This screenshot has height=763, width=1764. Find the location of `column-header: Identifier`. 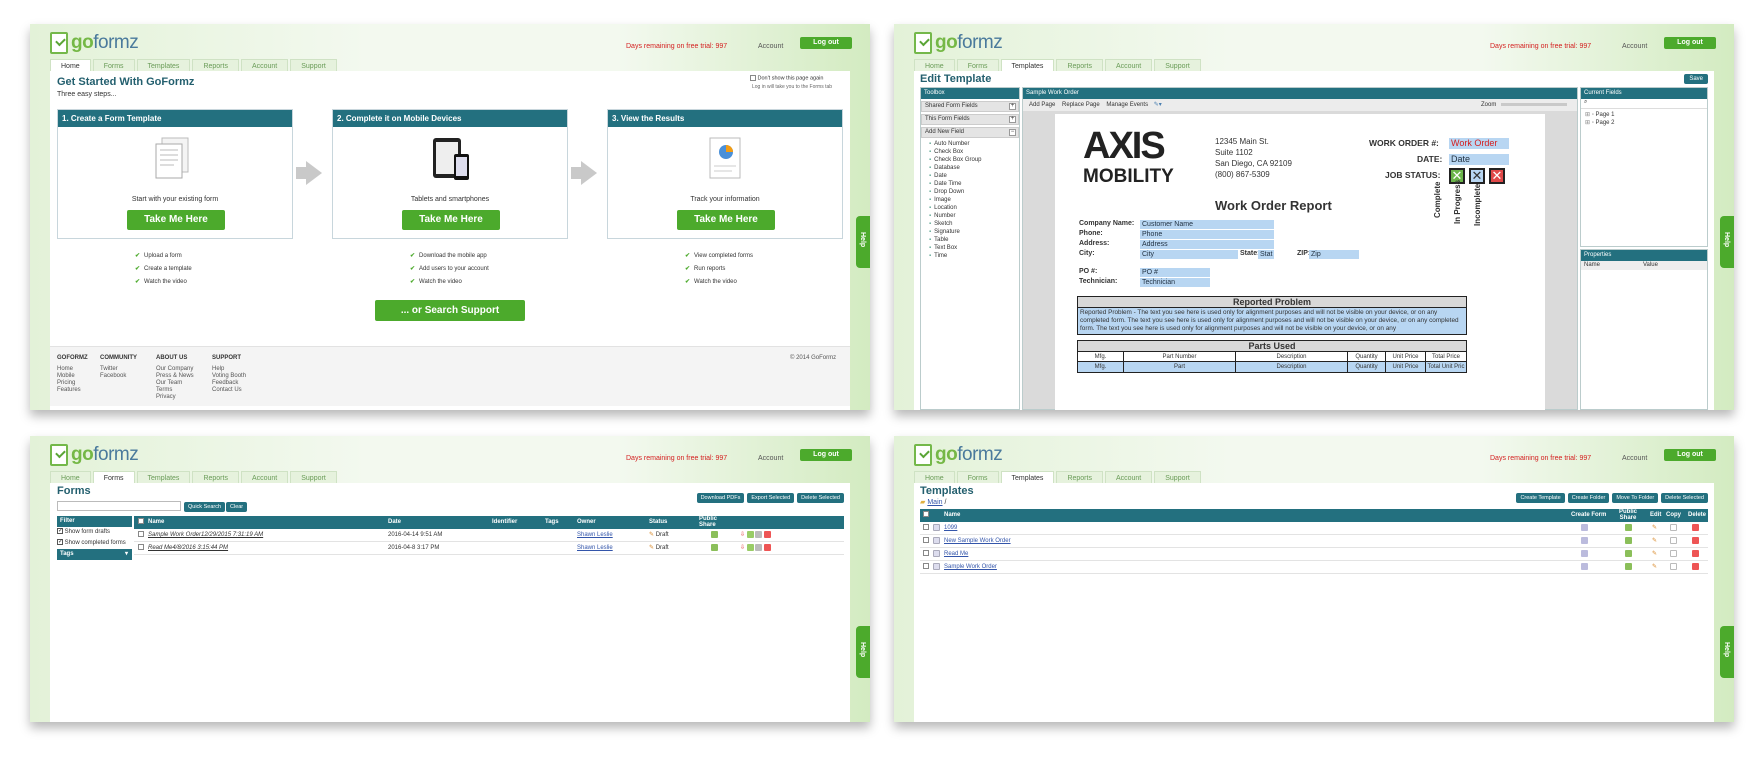

column-header: Identifier is located at coordinates (504, 522).